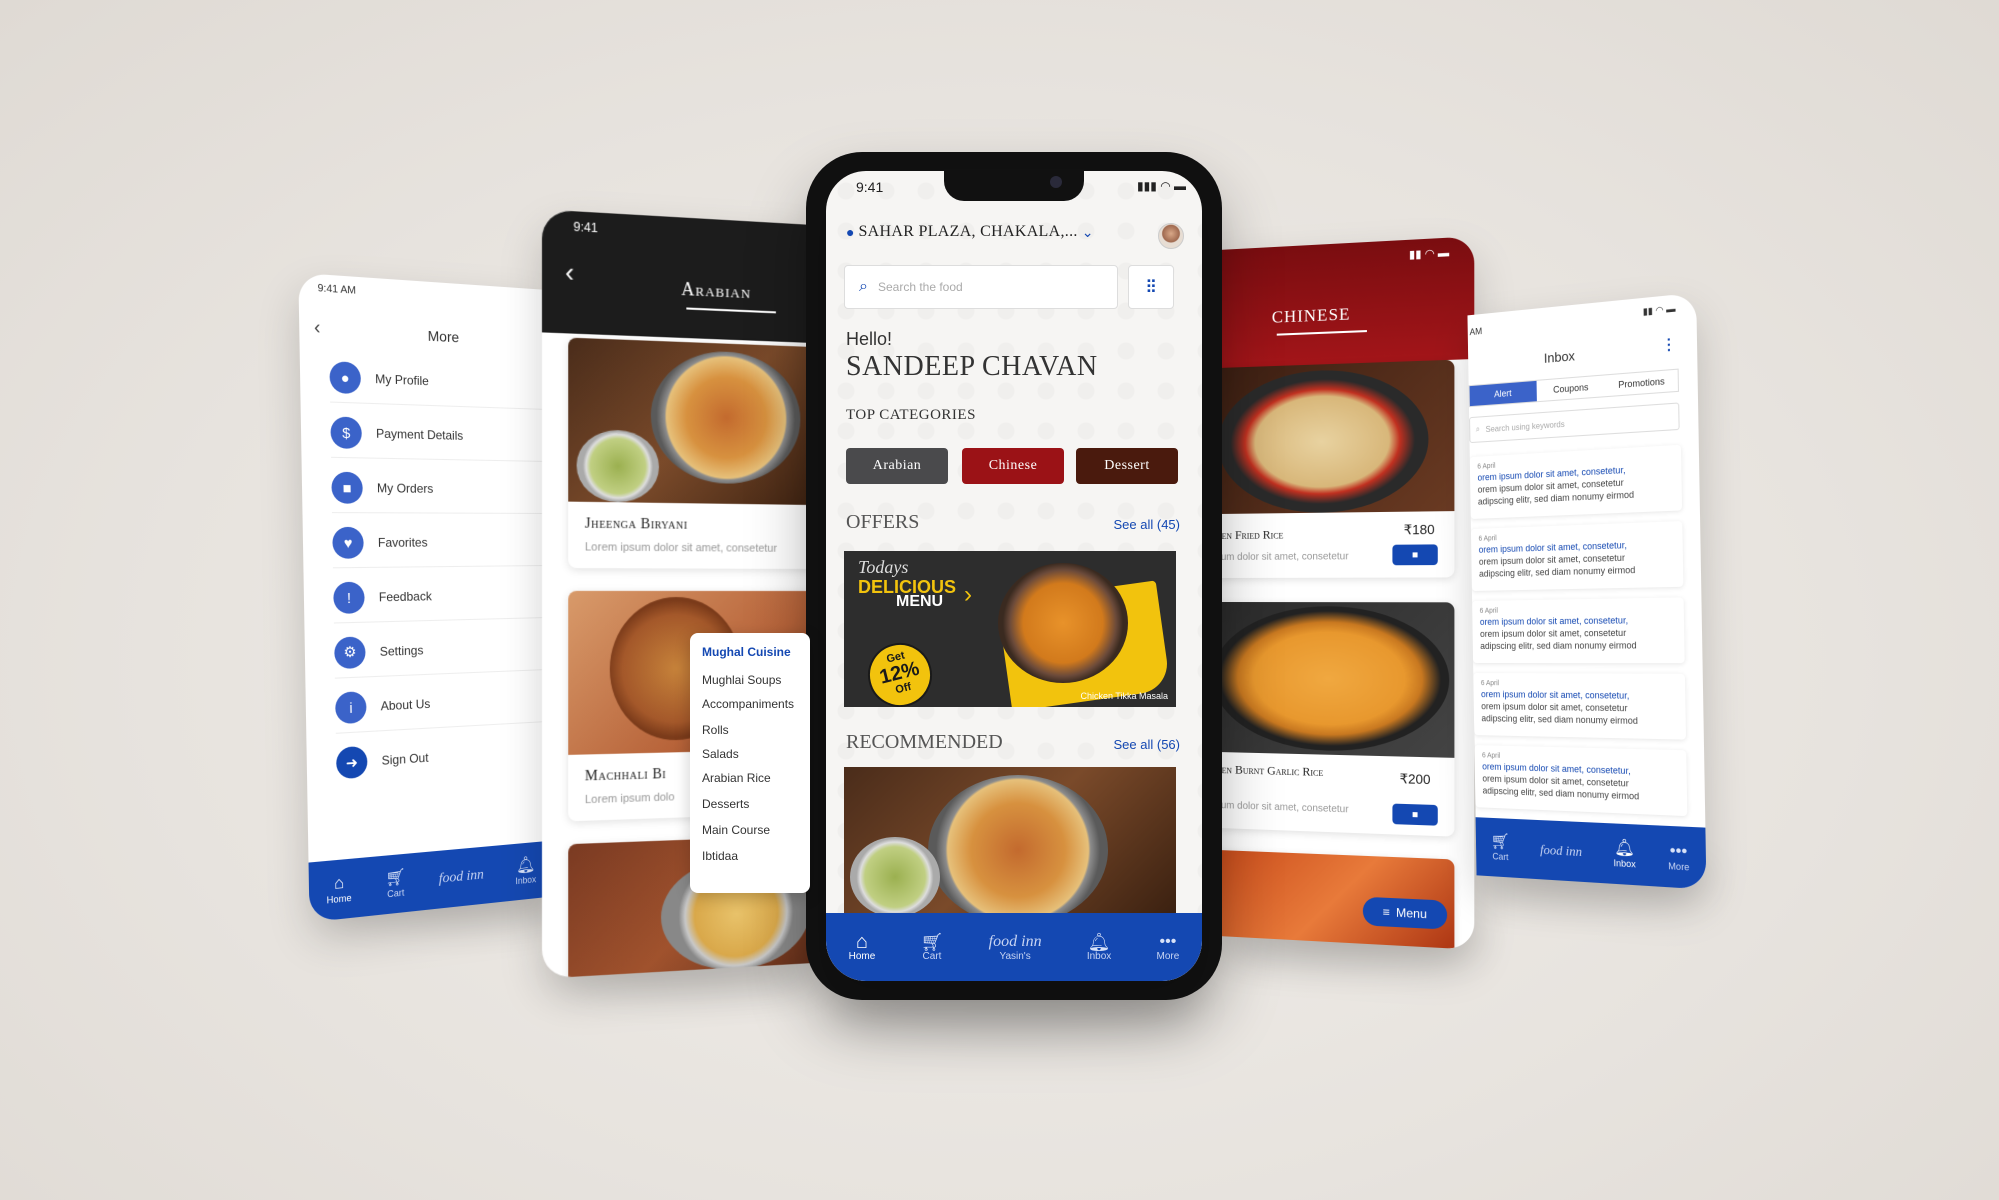  What do you see at coordinates (715, 730) in the screenshot?
I see `dropdown-item: Rolls` at bounding box center [715, 730].